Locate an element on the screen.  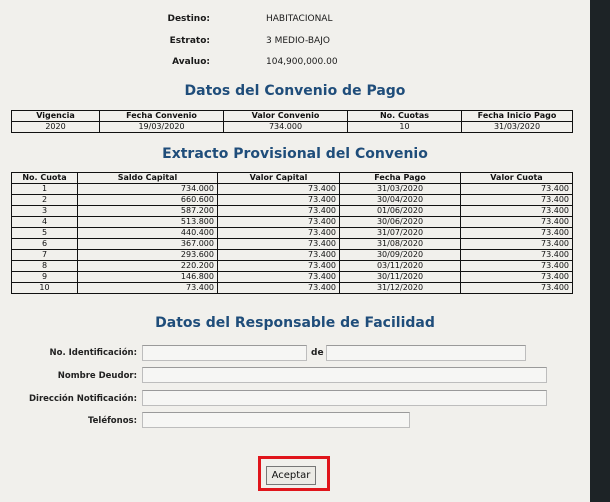
extracto-row: 5 440.400 73.400 31/07/2020 73.400 is located at coordinates (292, 233).